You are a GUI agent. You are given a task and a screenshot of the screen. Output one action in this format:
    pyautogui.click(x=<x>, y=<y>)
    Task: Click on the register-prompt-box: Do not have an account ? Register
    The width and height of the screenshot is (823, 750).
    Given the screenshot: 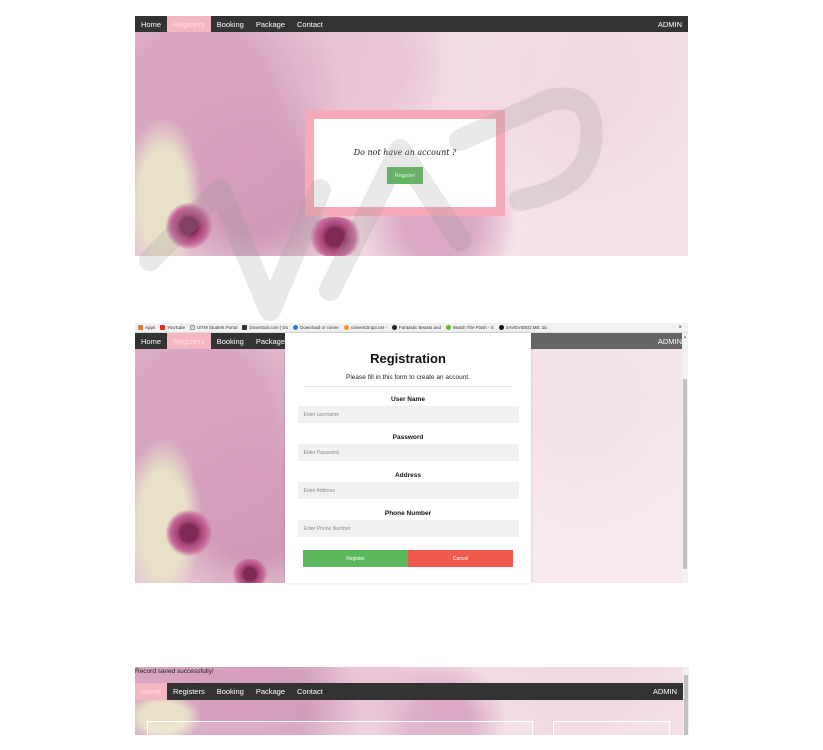 What is the action you would take?
    pyautogui.click(x=405, y=163)
    